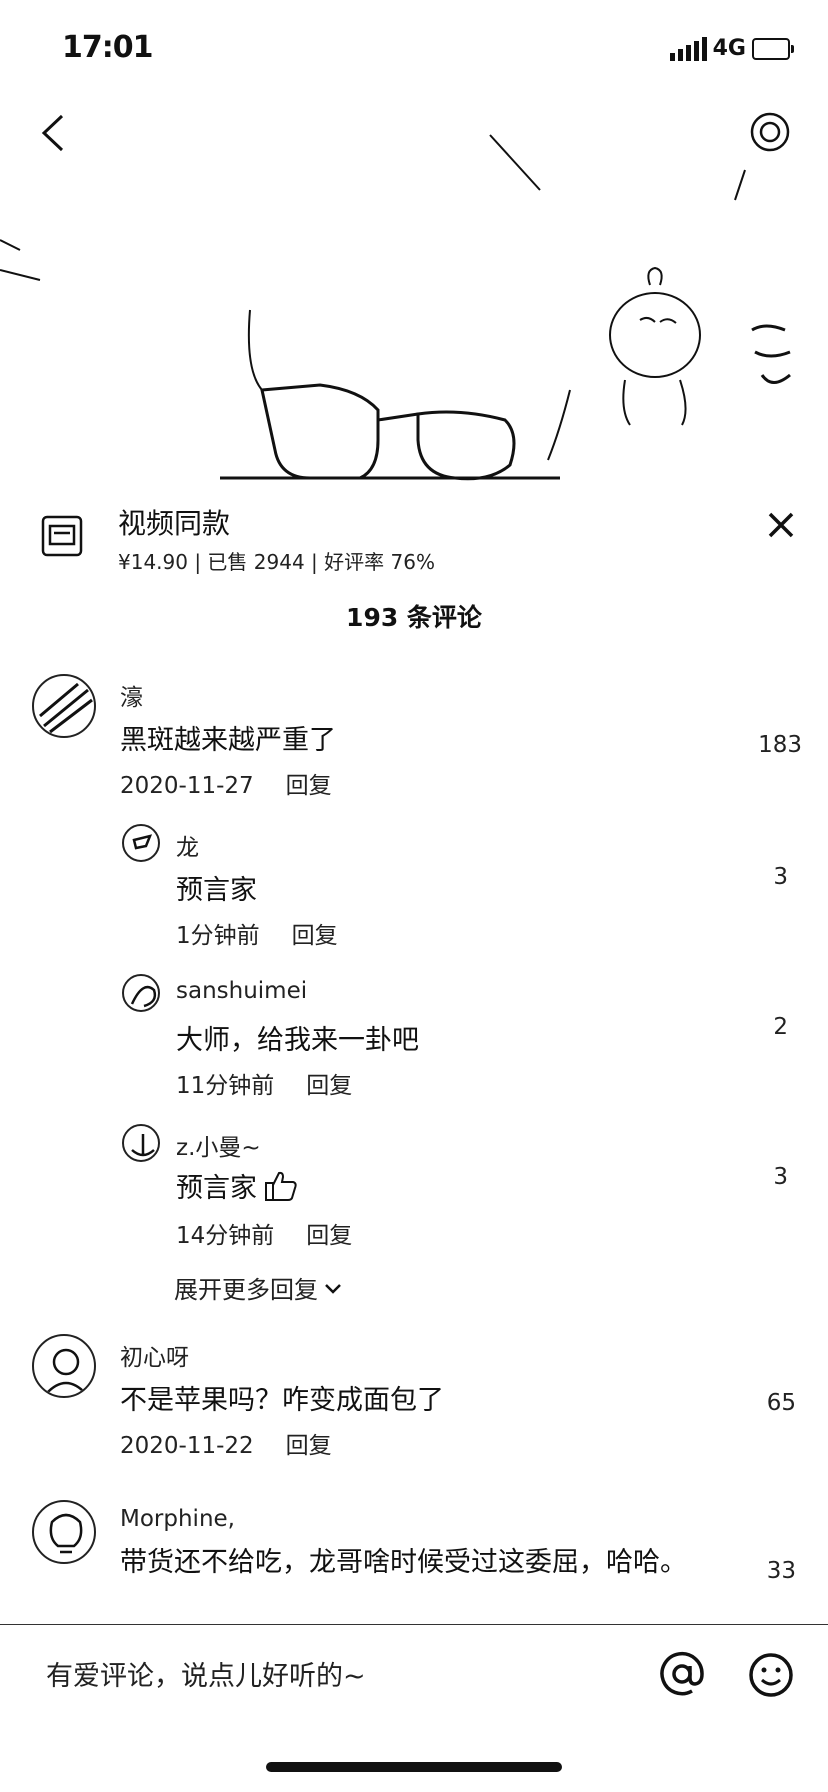 Image resolution: width=828 pixels, height=1792 pixels. What do you see at coordinates (326, 1676) in the screenshot?
I see `comment-input` at bounding box center [326, 1676].